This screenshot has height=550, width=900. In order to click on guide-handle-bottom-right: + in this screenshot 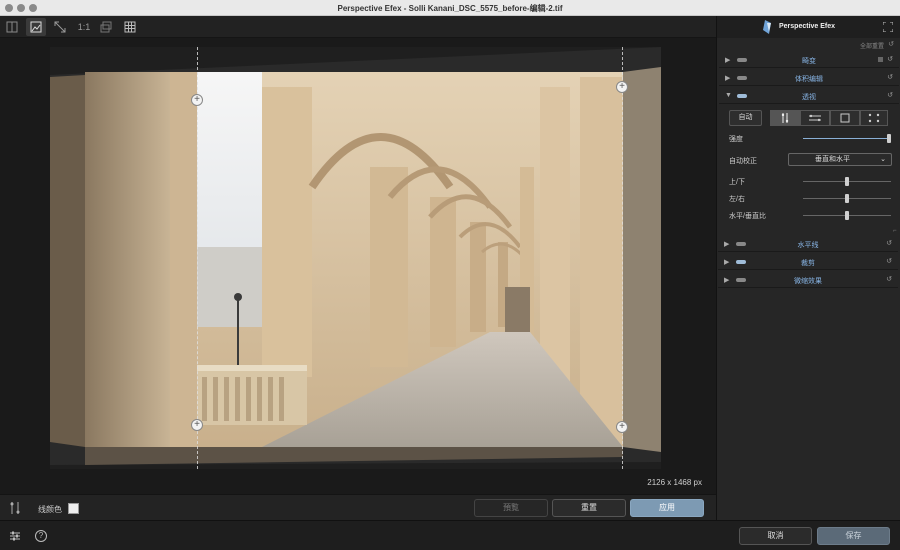, I will do `click(622, 427)`.